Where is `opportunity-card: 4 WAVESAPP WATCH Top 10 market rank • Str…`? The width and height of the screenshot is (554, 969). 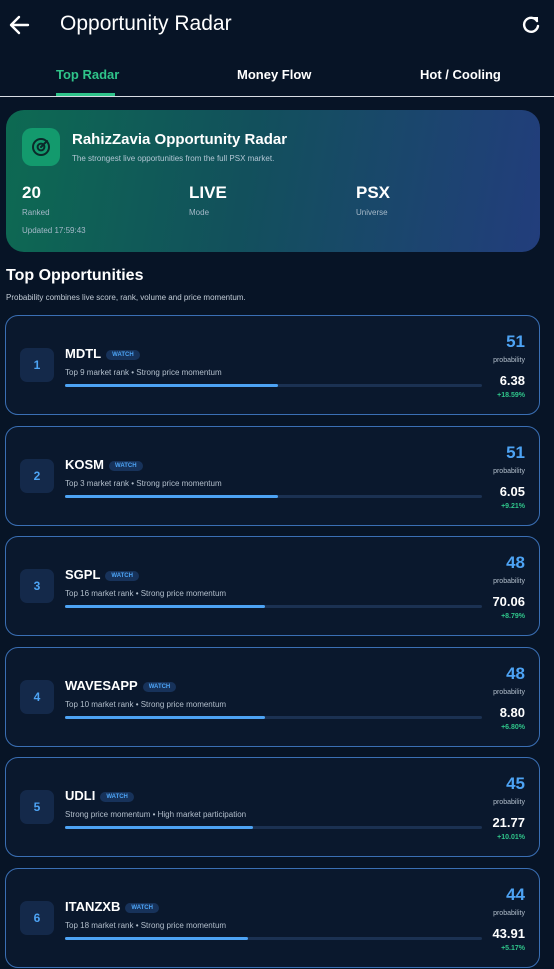
opportunity-card: 4 WAVESAPP WATCH Top 10 market rank • Str… is located at coordinates (272, 696).